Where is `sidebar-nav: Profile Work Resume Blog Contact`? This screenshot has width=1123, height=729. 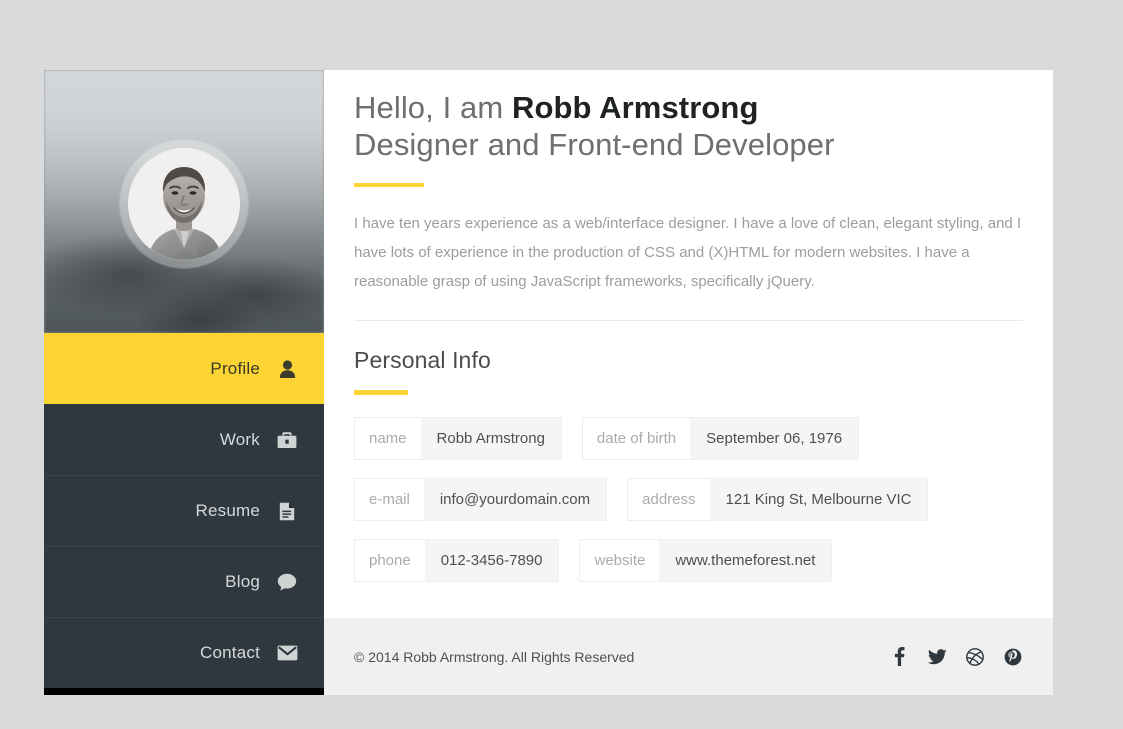 sidebar-nav: Profile Work Resume Blog Contact is located at coordinates (184, 510).